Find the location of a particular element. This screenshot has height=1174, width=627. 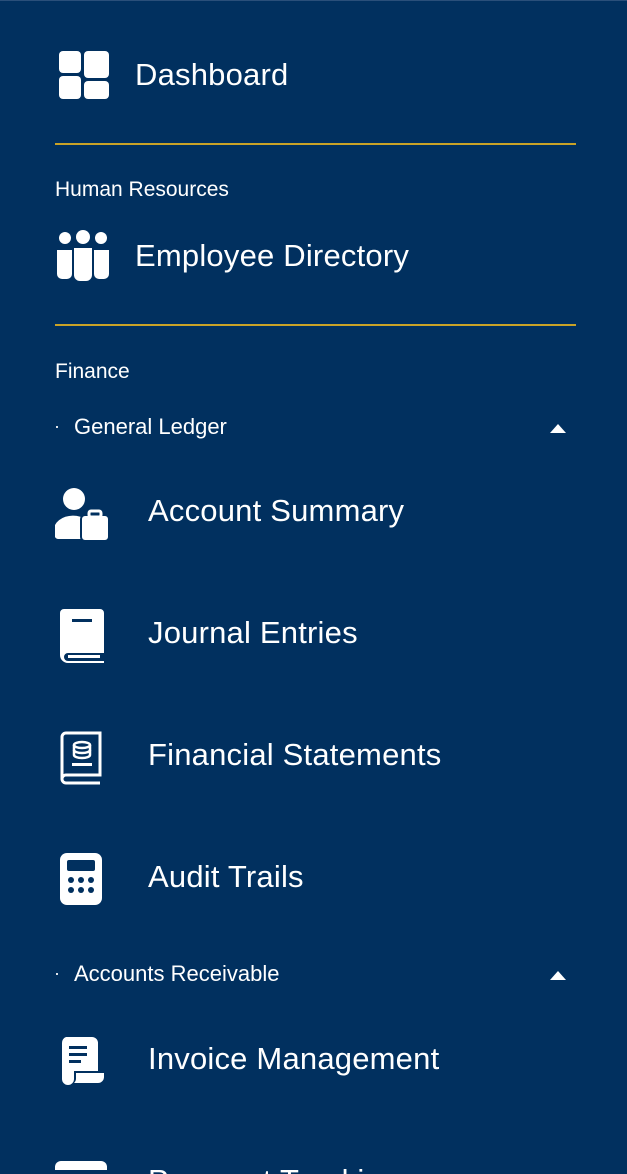

nav-item-account-summary: Account Summary is located at coordinates (315, 512).